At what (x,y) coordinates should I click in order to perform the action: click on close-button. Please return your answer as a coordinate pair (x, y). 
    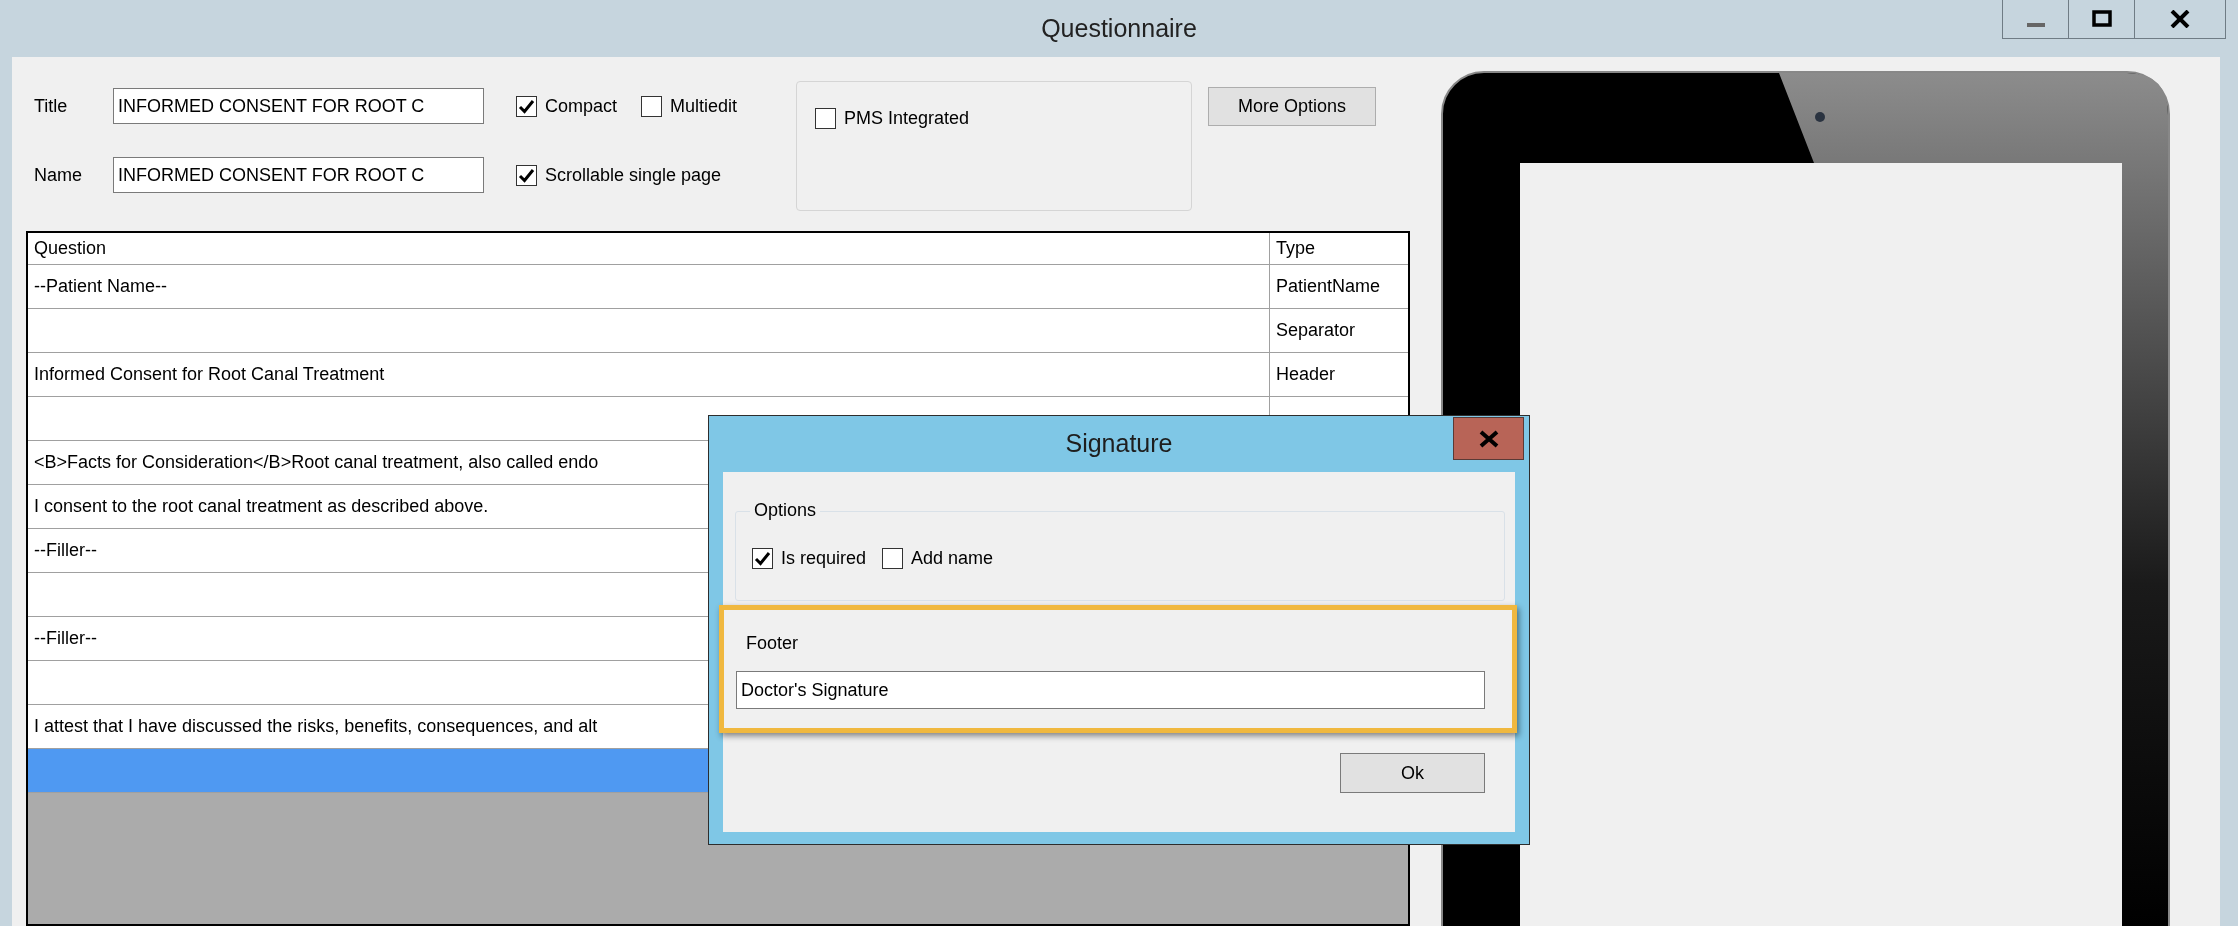
    Looking at the image, I should click on (2180, 19).